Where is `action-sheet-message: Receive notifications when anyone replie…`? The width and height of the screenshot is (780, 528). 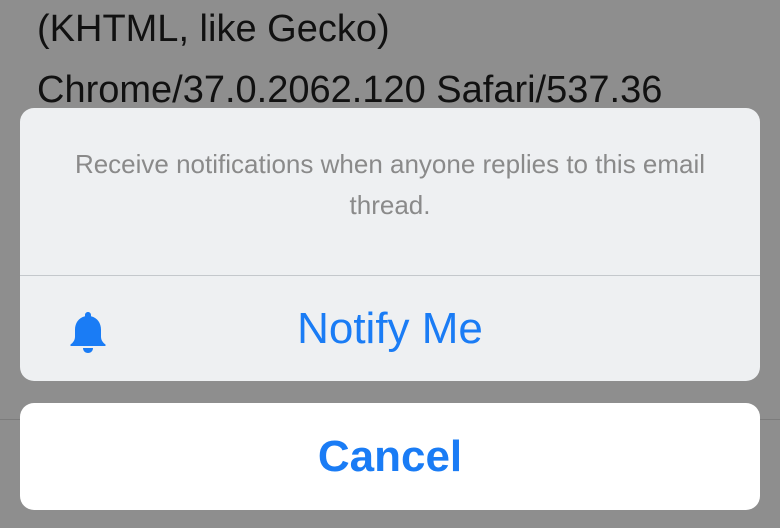 action-sheet-message: Receive notifications when anyone replie… is located at coordinates (390, 184).